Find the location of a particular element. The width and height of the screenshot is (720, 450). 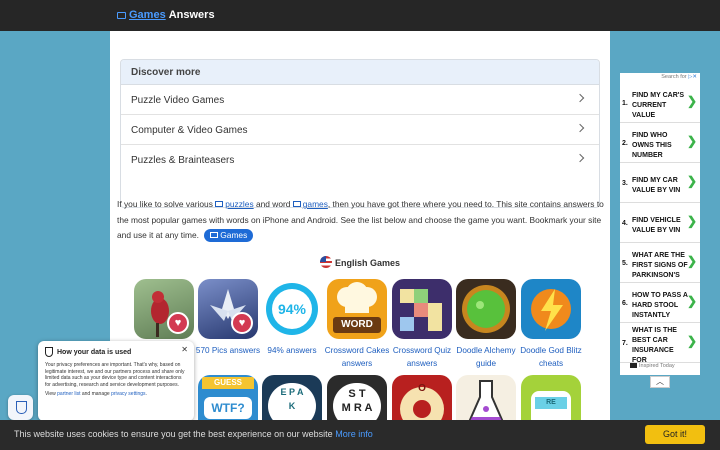

discover-item-computer-video-games: Computer & Video Games is located at coordinates (360, 130).